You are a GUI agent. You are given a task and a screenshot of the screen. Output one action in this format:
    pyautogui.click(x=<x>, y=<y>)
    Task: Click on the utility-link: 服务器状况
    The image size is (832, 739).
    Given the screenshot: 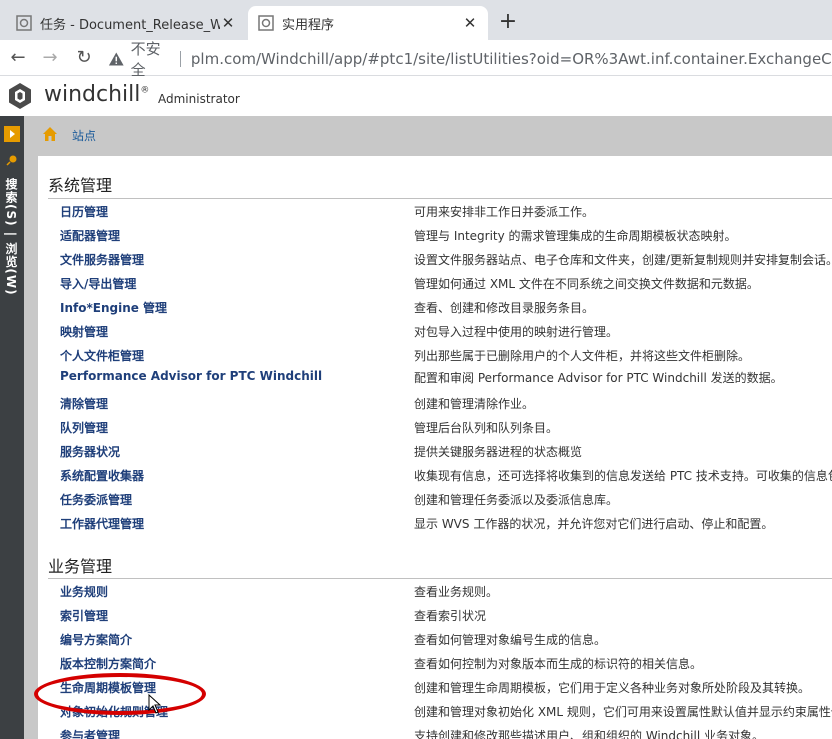 What is the action you would take?
    pyautogui.click(x=90, y=451)
    